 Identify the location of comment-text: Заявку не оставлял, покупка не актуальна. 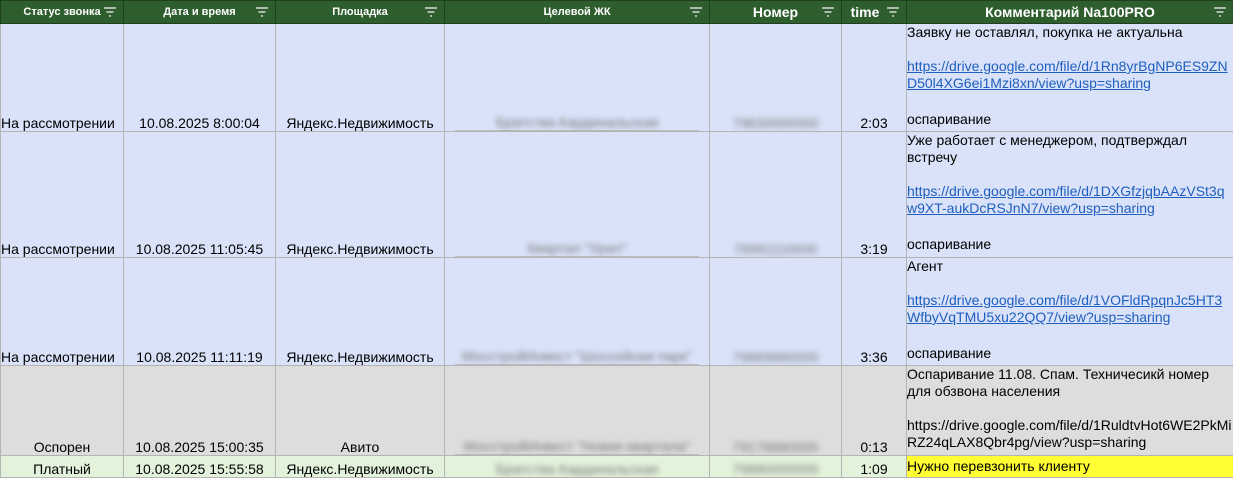
(1045, 32).